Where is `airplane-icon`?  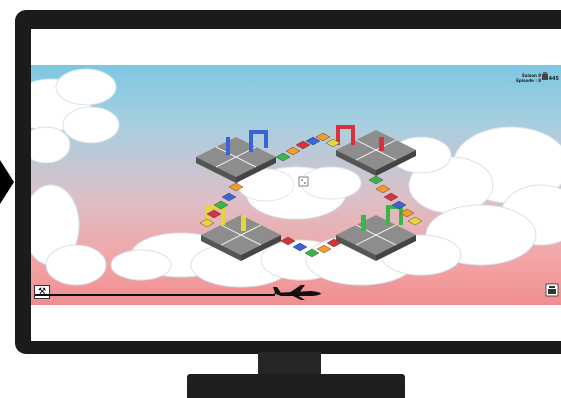 airplane-icon is located at coordinates (297, 292).